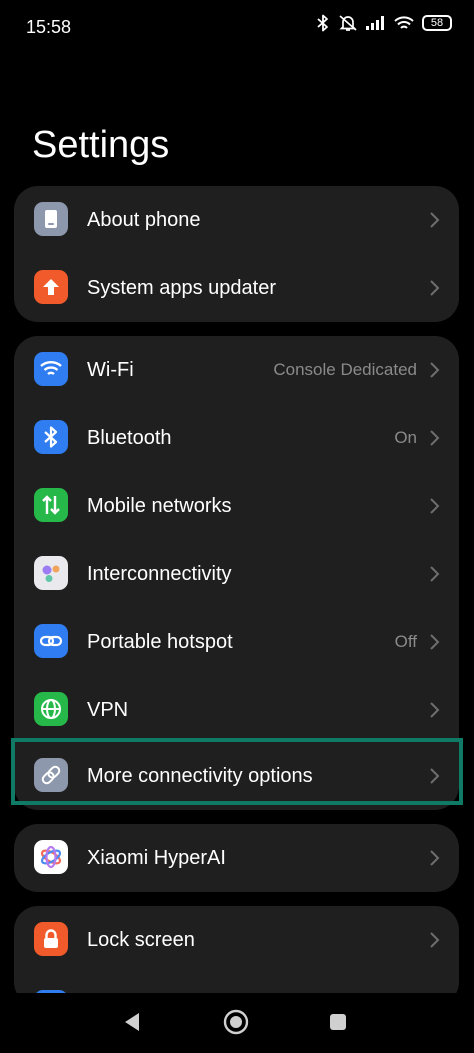  What do you see at coordinates (345, 369) in the screenshot?
I see `wifi-value: Console Dedicated` at bounding box center [345, 369].